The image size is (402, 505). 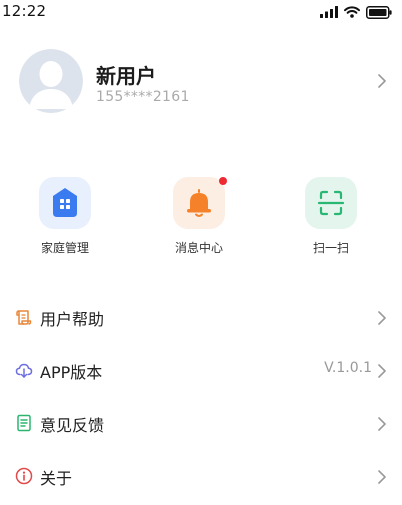 What do you see at coordinates (56, 478) in the screenshot?
I see `menu-label: 关于` at bounding box center [56, 478].